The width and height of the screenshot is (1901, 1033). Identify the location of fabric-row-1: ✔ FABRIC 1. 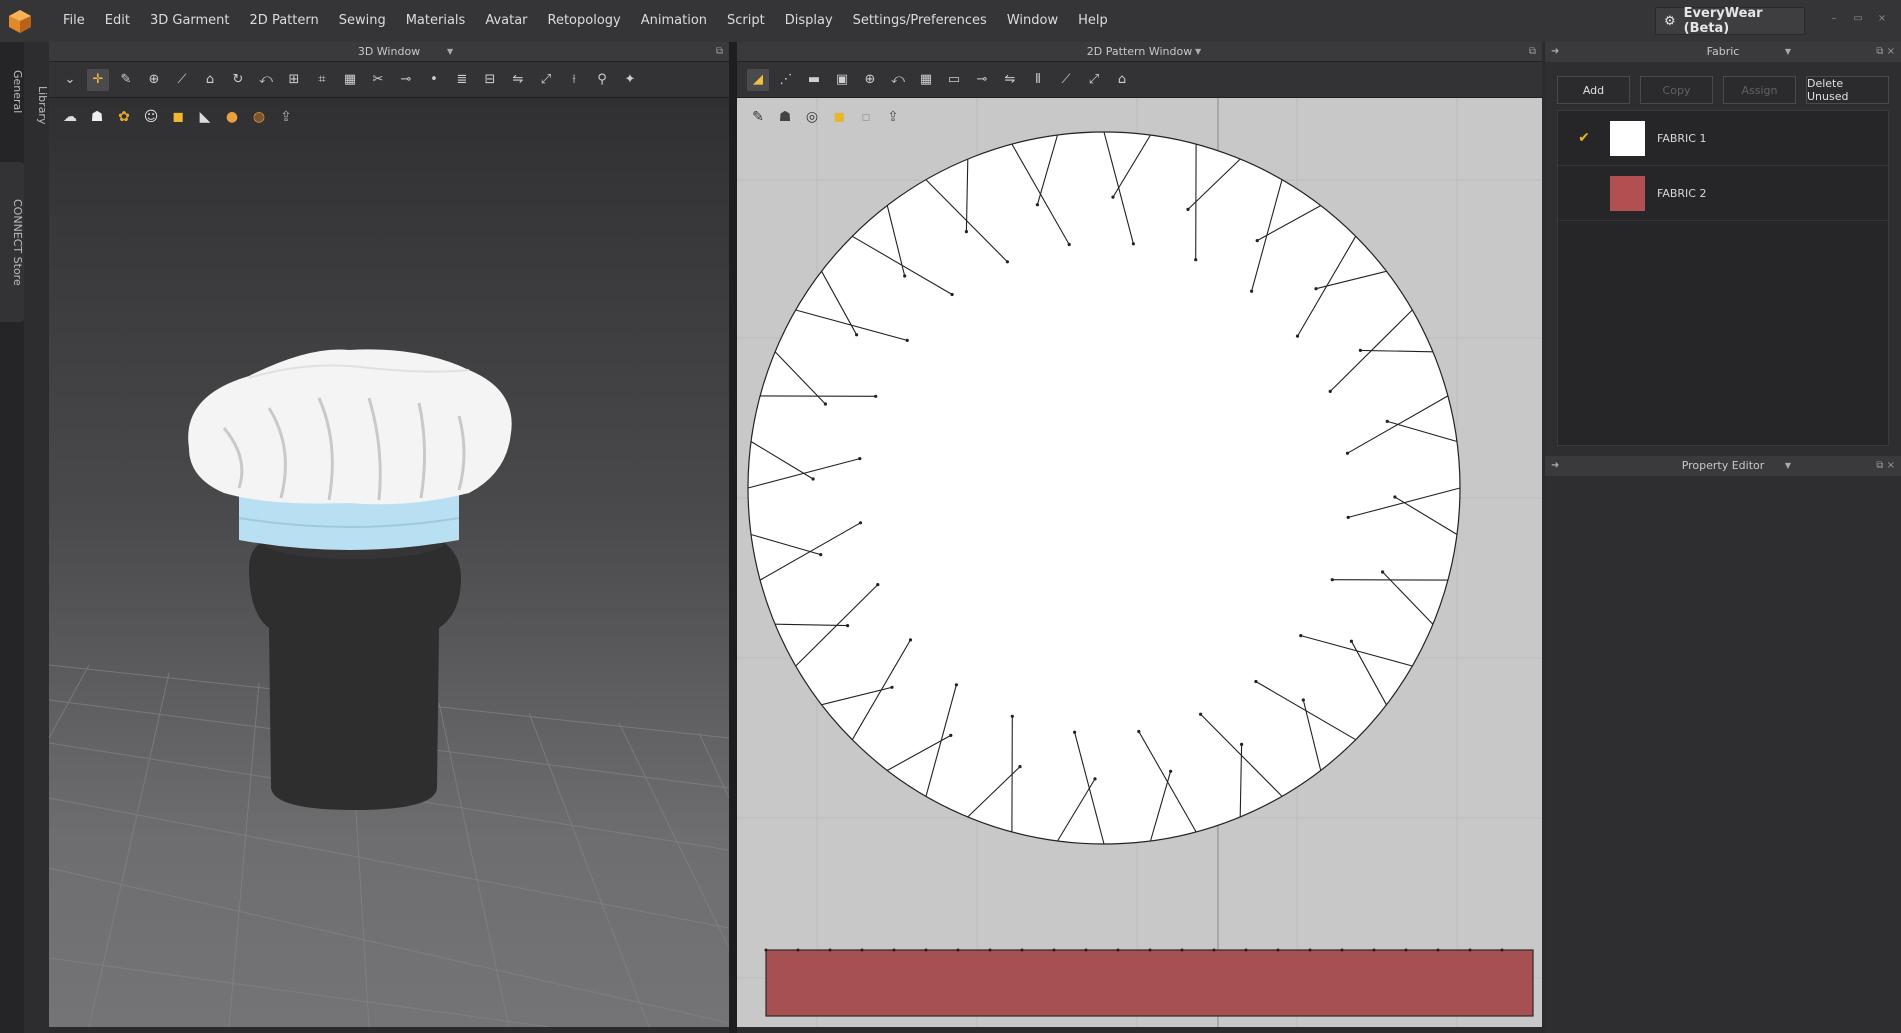
(1723, 138).